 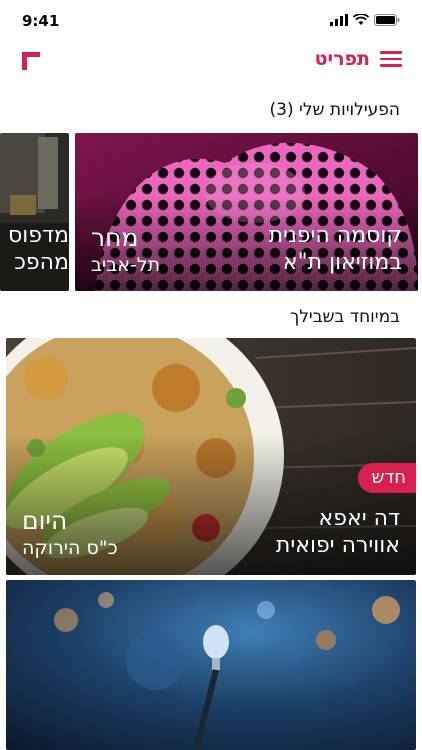 What do you see at coordinates (70, 547) in the screenshot?
I see `featured-place: כ"ס הירוקה` at bounding box center [70, 547].